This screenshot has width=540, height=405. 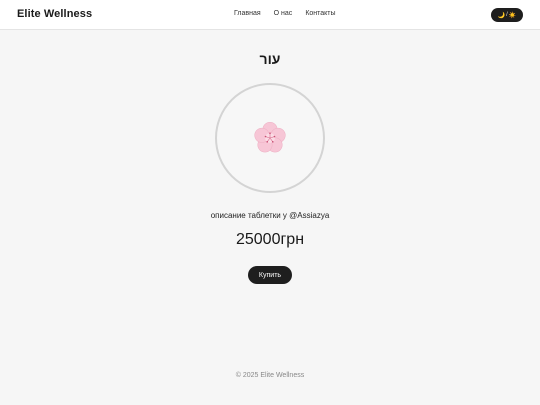 I want to click on cherry-blossom-icon, so click(x=270, y=137).